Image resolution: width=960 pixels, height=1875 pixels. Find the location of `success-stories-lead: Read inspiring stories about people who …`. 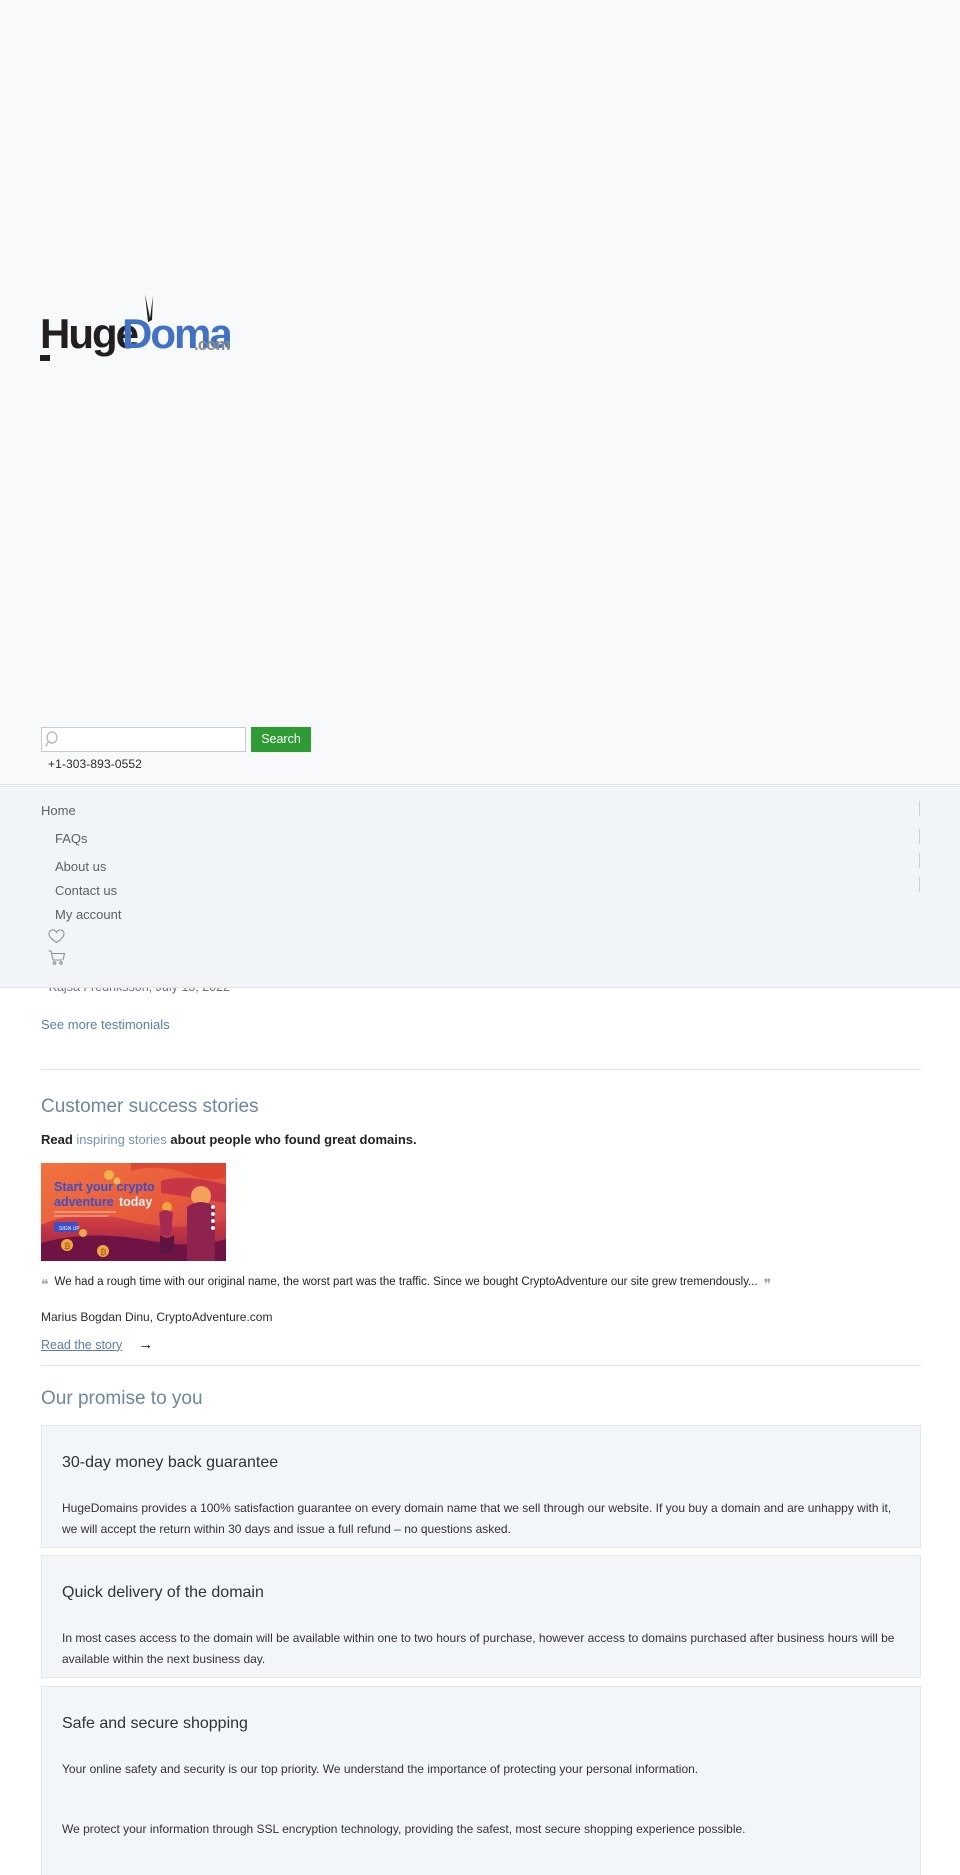

success-stories-lead: Read inspiring stories about people who … is located at coordinates (229, 1139).